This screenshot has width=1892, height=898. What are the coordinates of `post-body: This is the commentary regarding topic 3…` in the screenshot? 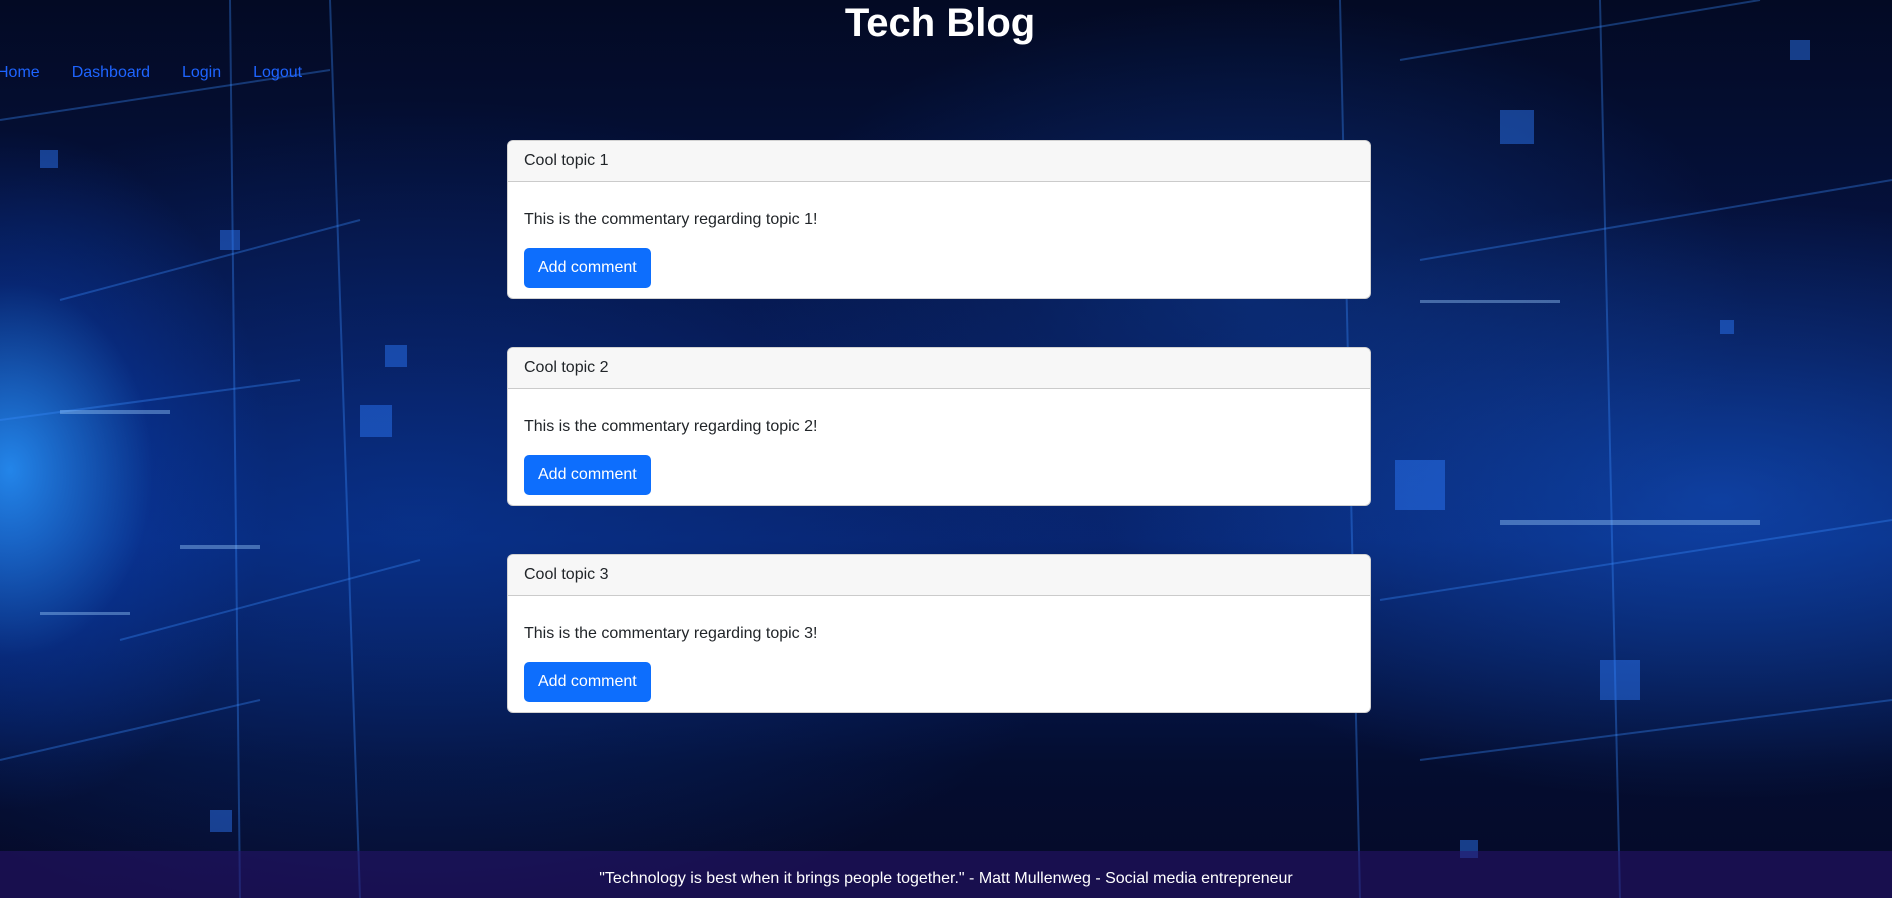 It's located at (939, 654).